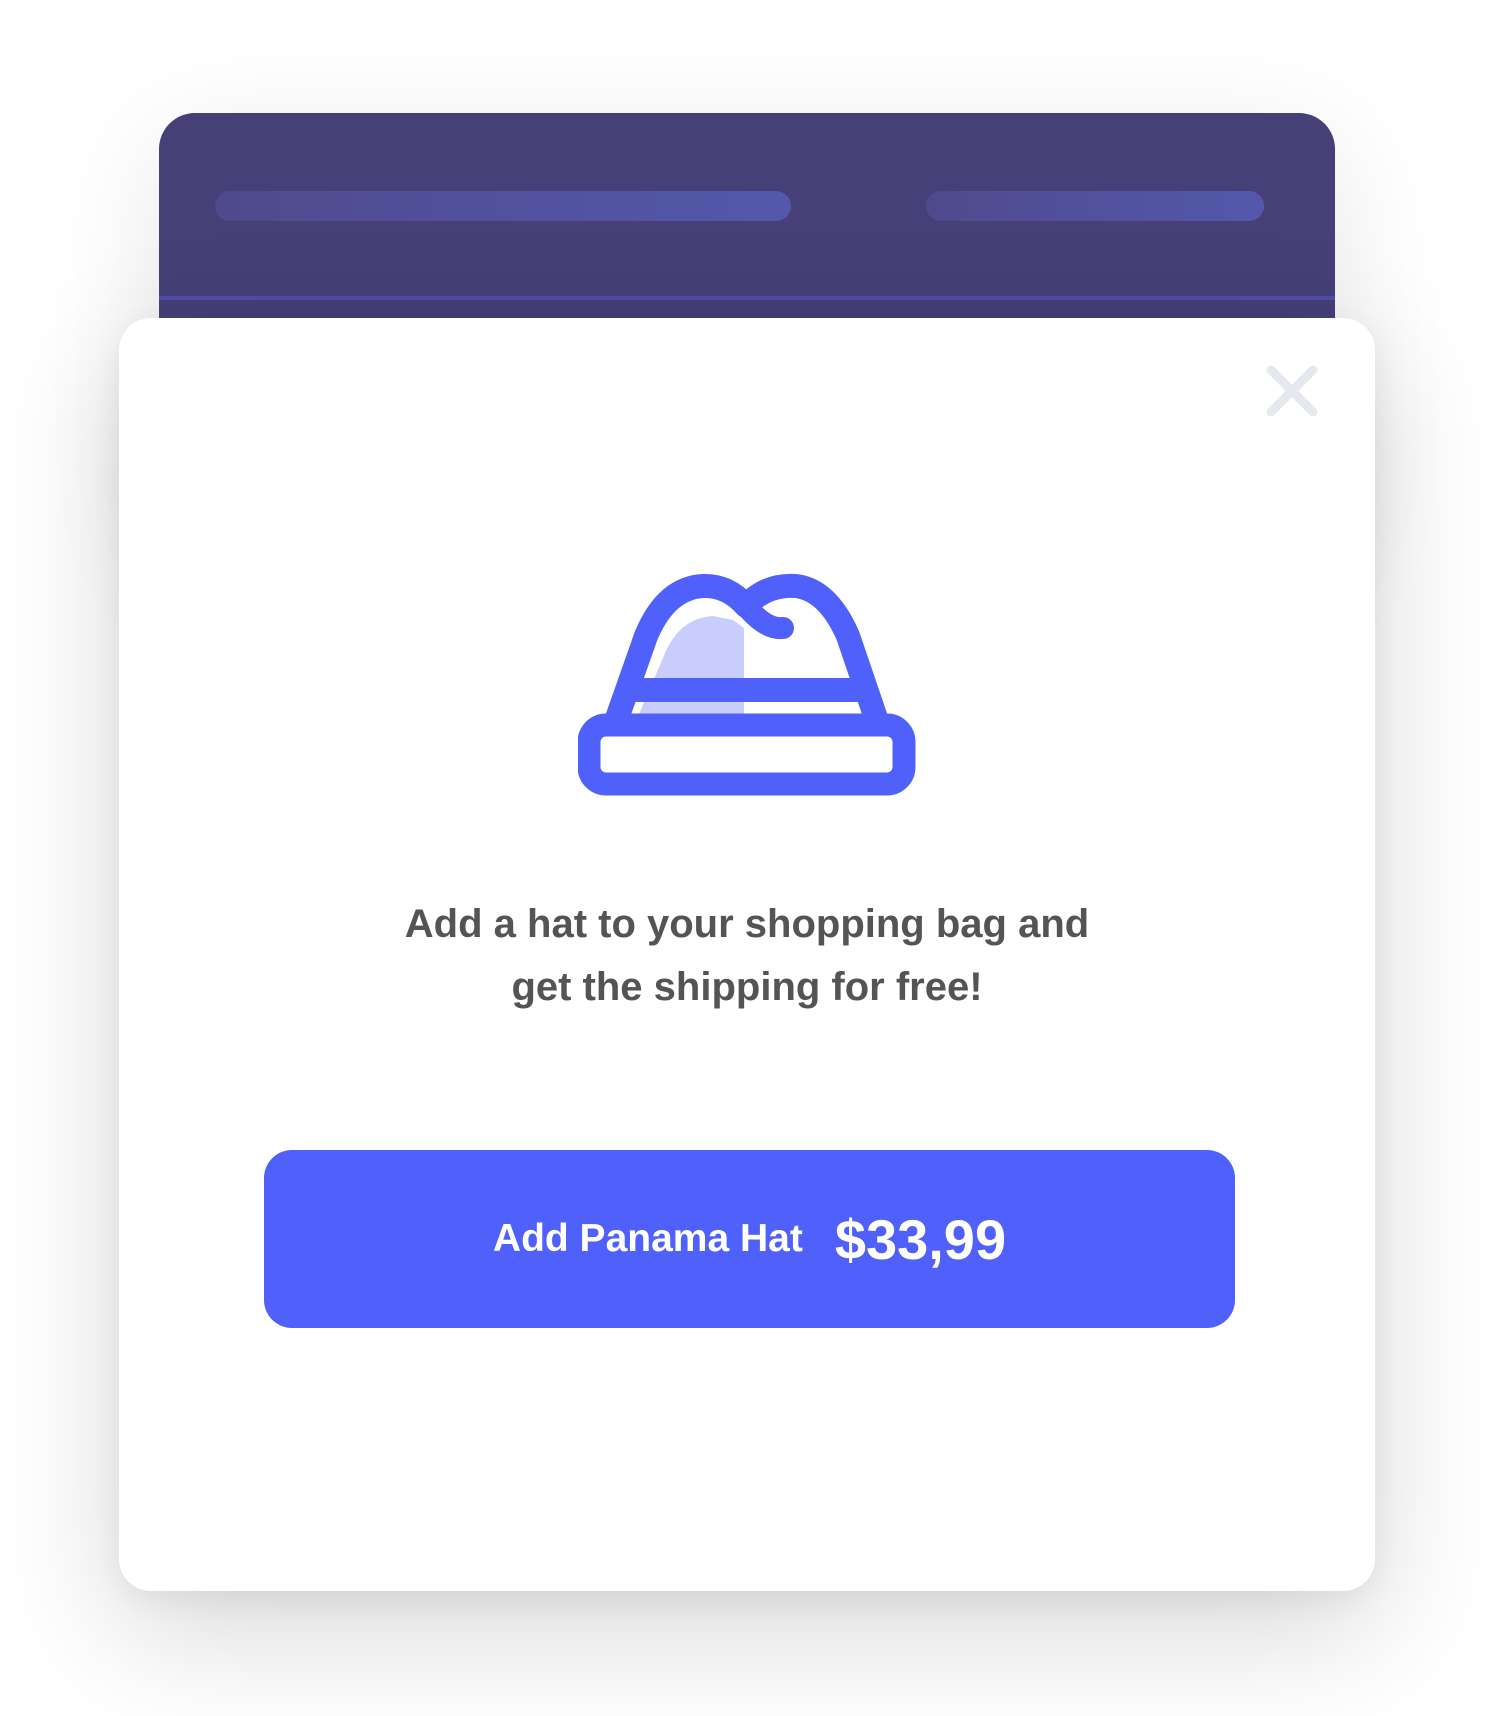 This screenshot has width=1494, height=1716. Describe the element at coordinates (747, 684) in the screenshot. I see `panama-hat-icon` at that location.